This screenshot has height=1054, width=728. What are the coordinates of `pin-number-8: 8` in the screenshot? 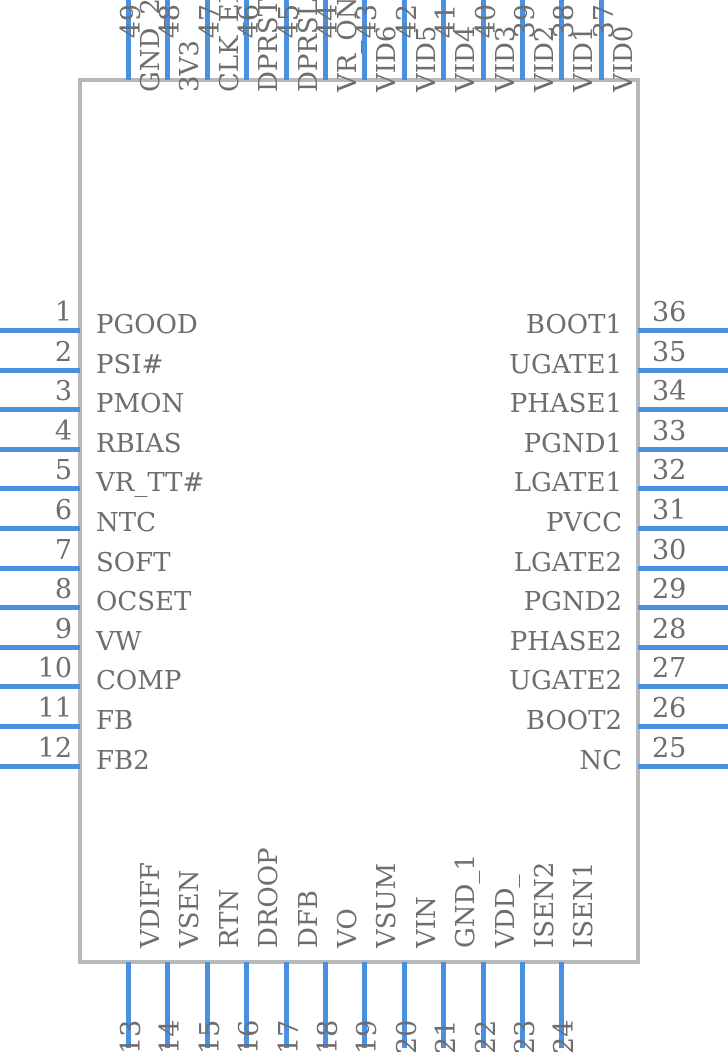 It's located at (63, 590).